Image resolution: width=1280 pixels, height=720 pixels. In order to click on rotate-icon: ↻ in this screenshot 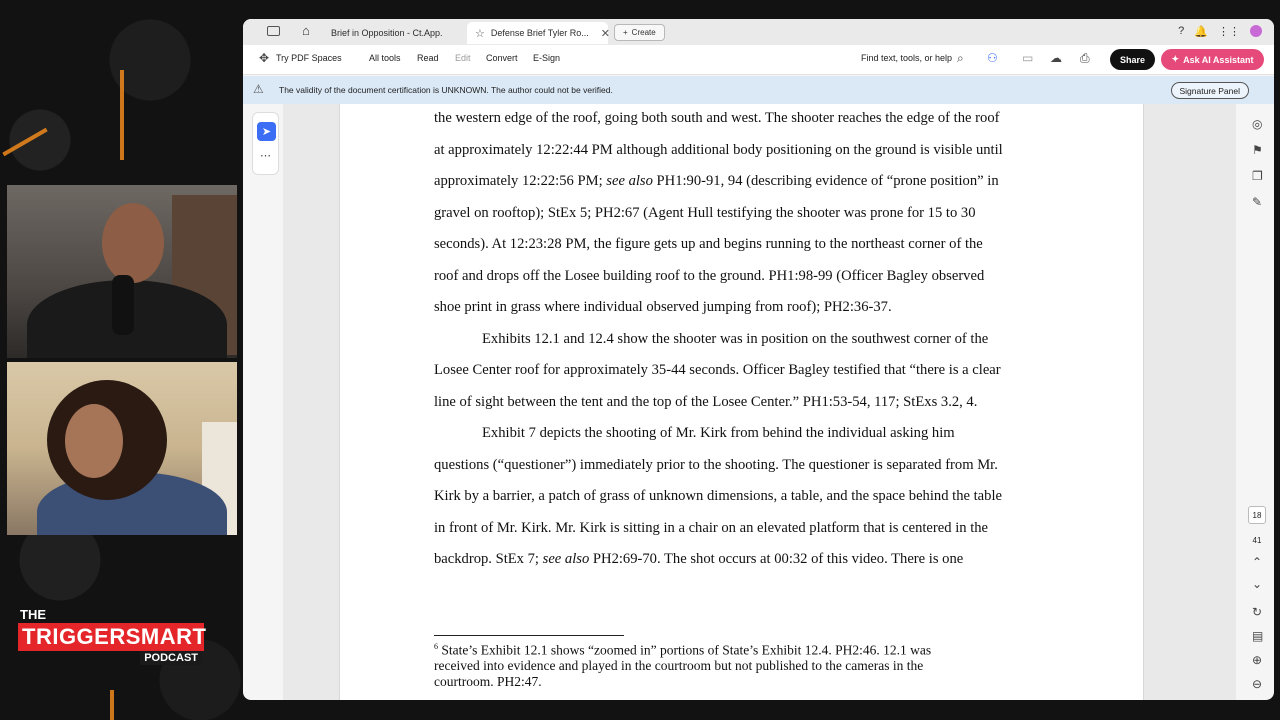, I will do `click(1257, 612)`.